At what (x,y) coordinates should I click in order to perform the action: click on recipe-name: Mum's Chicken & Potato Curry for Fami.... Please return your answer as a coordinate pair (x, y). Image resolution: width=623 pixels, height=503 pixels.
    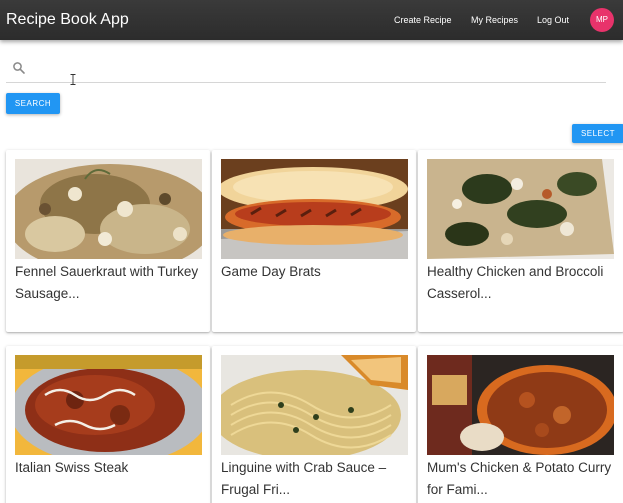
    Looking at the image, I should click on (522, 479).